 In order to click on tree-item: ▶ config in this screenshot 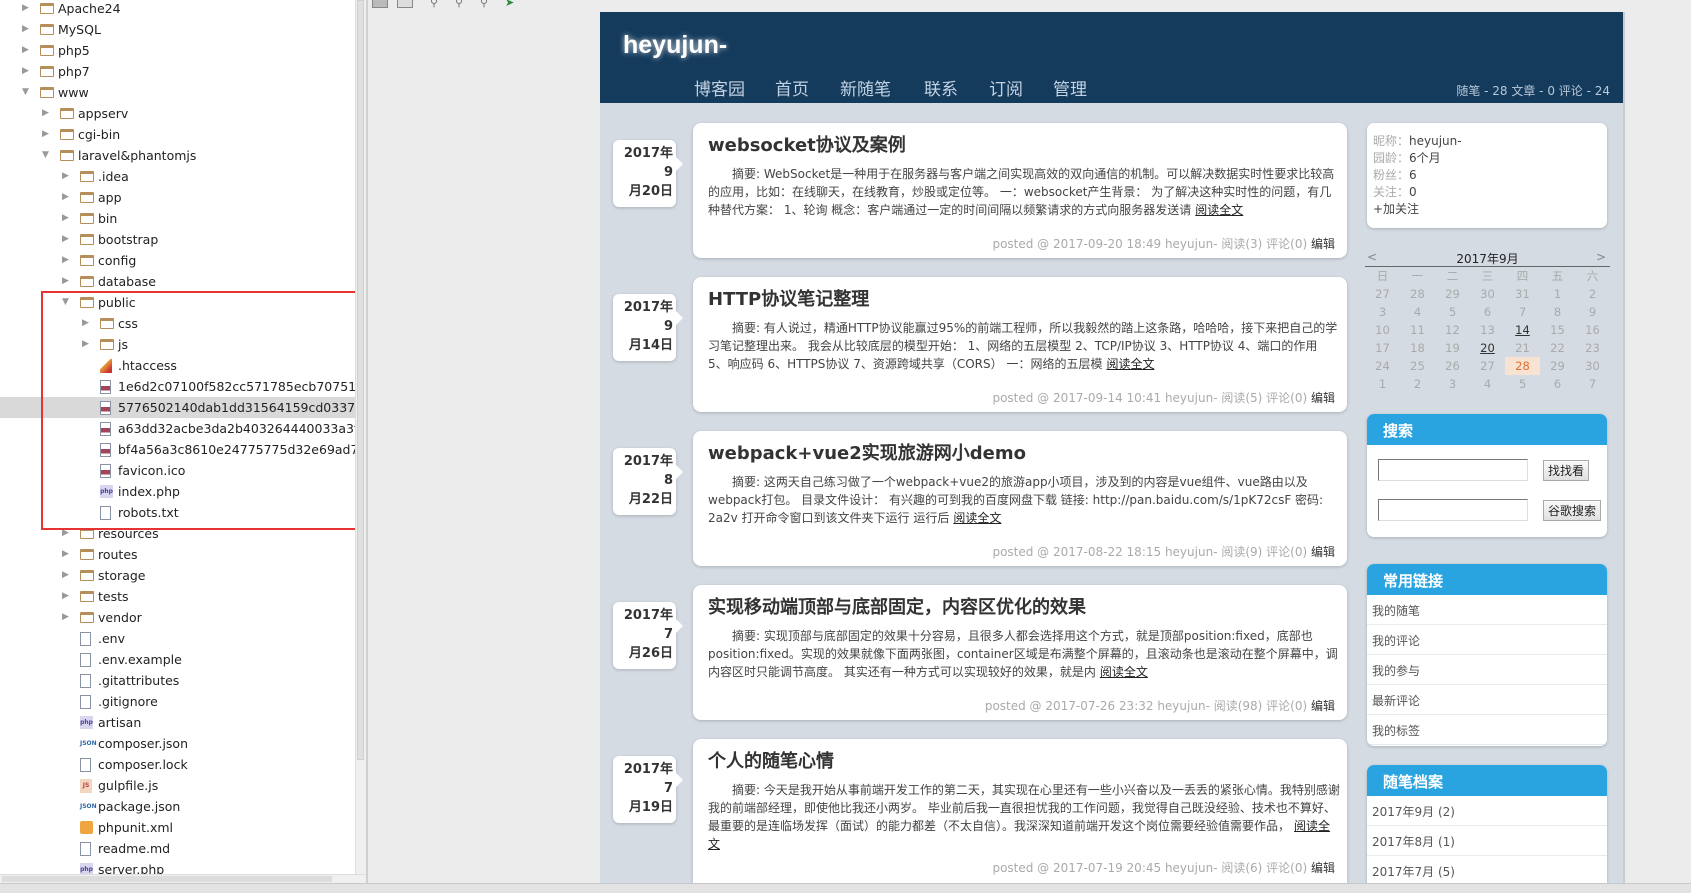, I will do `click(177, 260)`.